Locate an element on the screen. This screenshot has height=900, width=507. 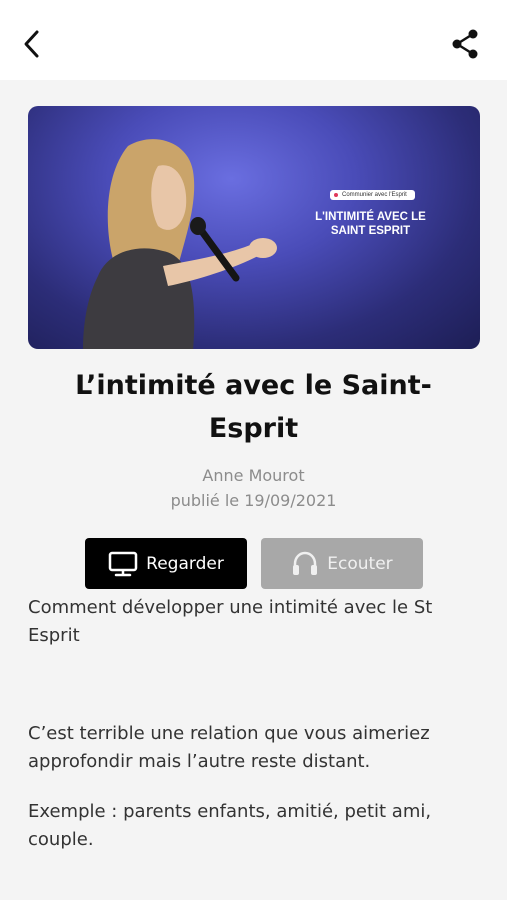
hero-tag-label: Communier avec l'Esprit is located at coordinates (374, 195).